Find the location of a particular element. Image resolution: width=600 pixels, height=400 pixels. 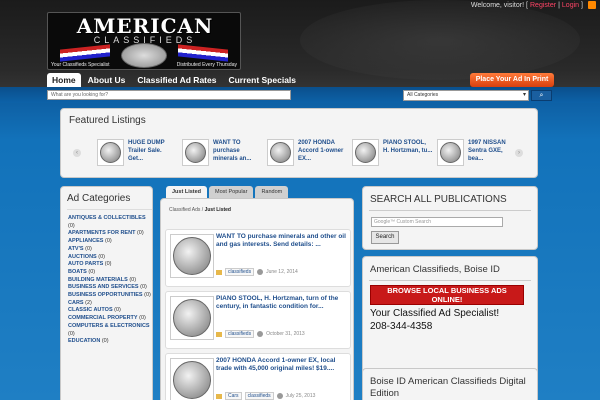

user-bar: Welcome, visitor! [ Register | Login ] is located at coordinates (535, 5).